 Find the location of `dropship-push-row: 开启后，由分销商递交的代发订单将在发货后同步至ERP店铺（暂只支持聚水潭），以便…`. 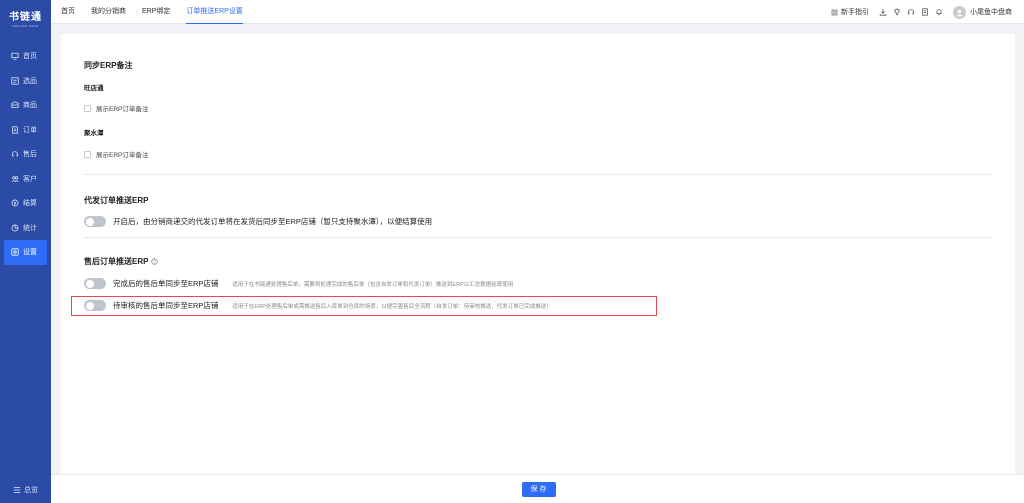

dropship-push-row: 开启后，由分销商递交的代发订单将在发货后同步至ERP店铺（暂只支持聚水潭），以便… is located at coordinates (258, 221).